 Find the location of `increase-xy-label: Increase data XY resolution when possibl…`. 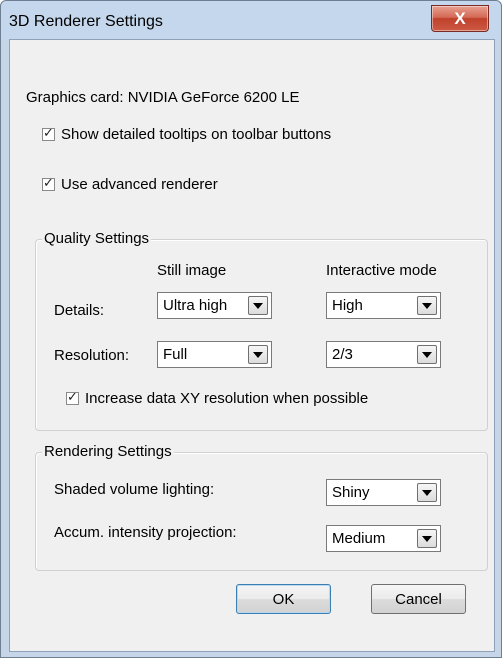

increase-xy-label: Increase data XY resolution when possibl… is located at coordinates (227, 398).